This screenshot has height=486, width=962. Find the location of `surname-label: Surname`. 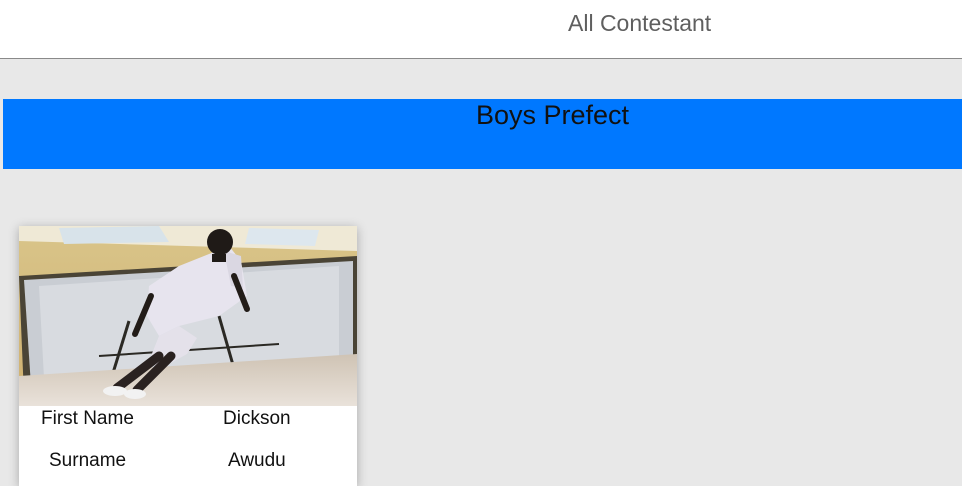

surname-label: Surname is located at coordinates (88, 460).